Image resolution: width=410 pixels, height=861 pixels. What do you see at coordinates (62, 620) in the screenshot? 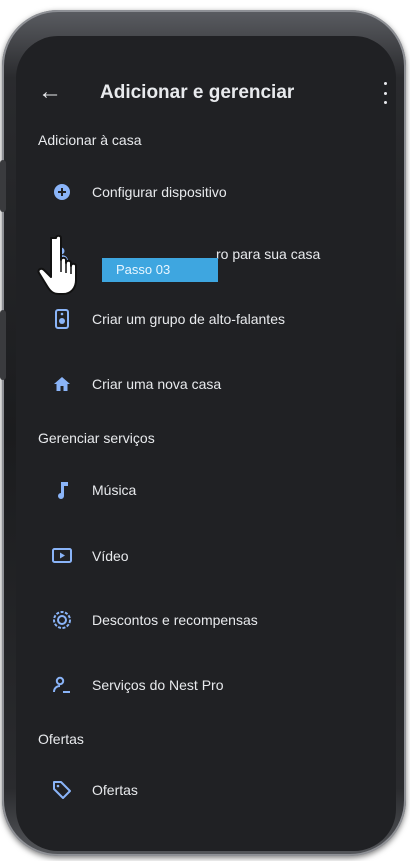
I see `rewards-icon` at bounding box center [62, 620].